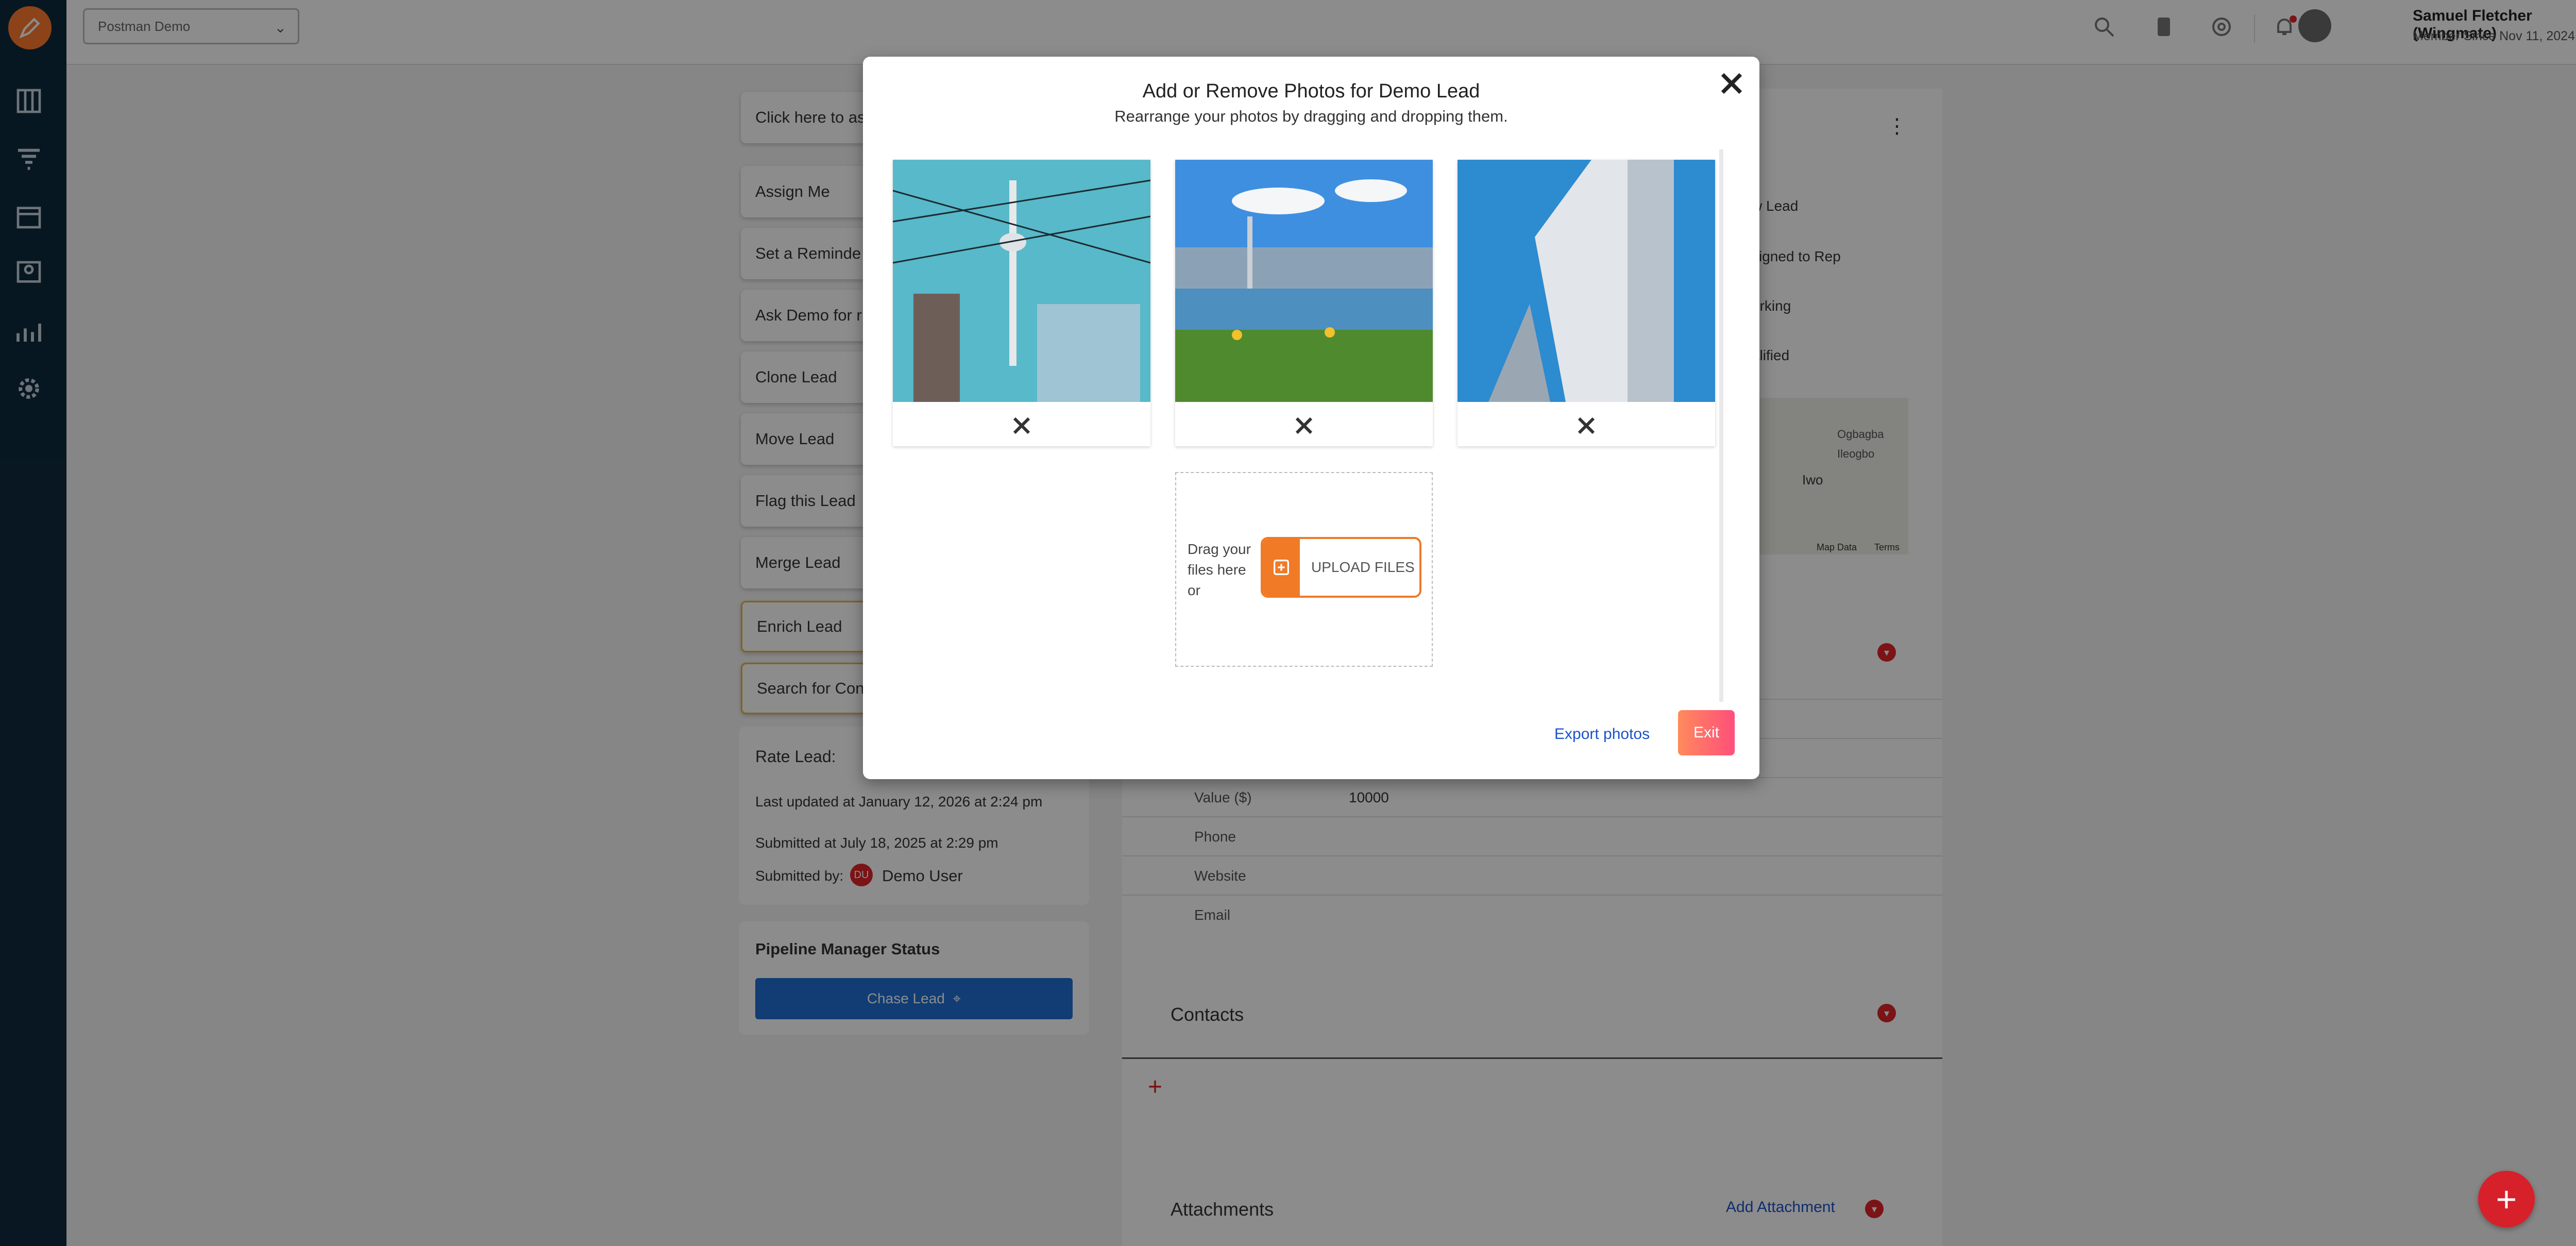 The height and width of the screenshot is (1246, 2576). What do you see at coordinates (1281, 567) in the screenshot?
I see `upload-icon` at bounding box center [1281, 567].